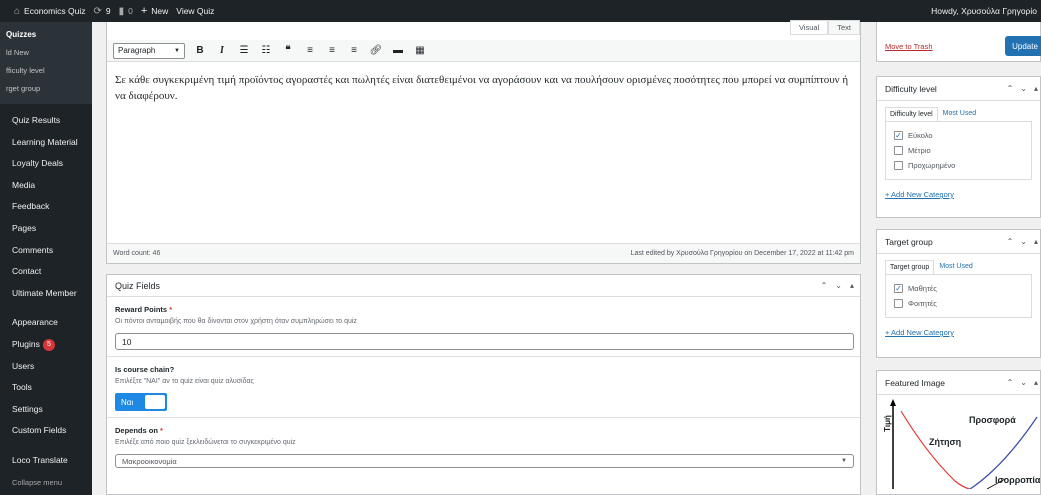 The width and height of the screenshot is (1041, 495). I want to click on reward-points-input: 10, so click(484, 341).